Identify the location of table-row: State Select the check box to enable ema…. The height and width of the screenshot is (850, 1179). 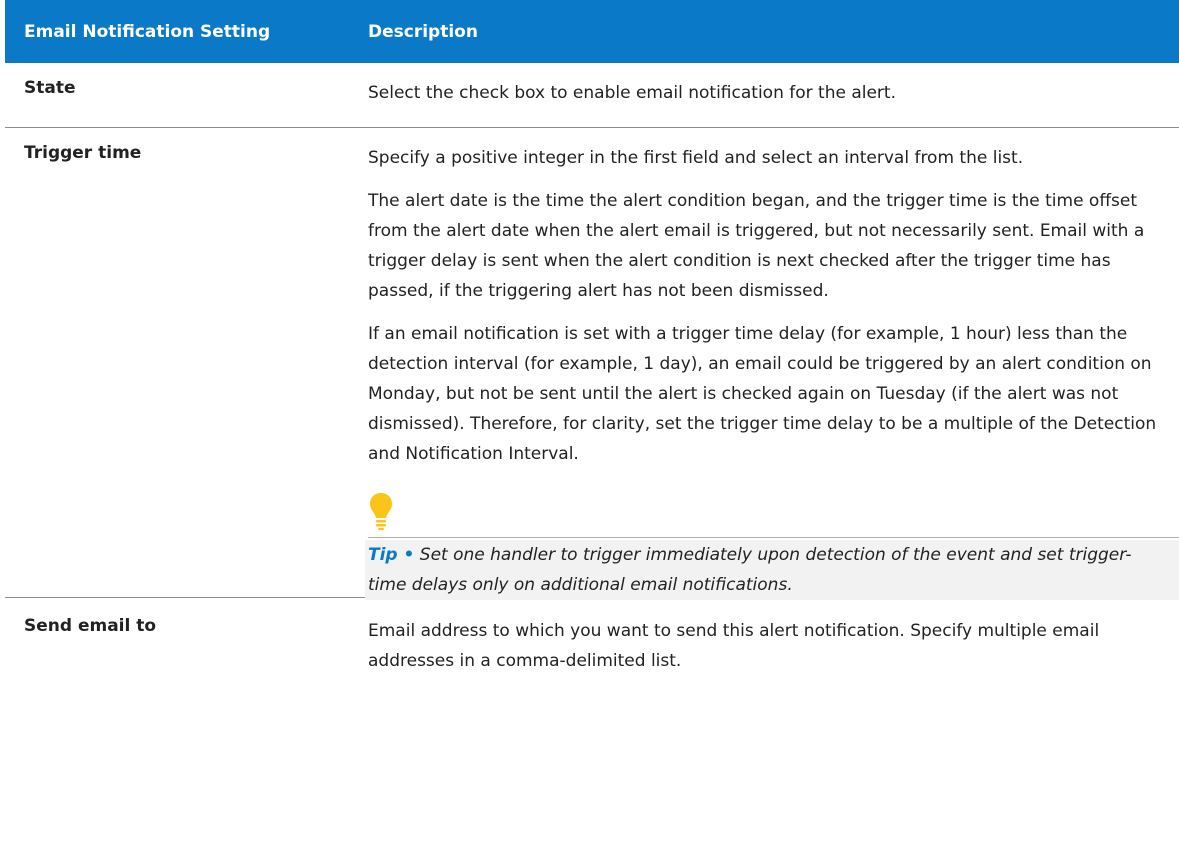
(592, 95).